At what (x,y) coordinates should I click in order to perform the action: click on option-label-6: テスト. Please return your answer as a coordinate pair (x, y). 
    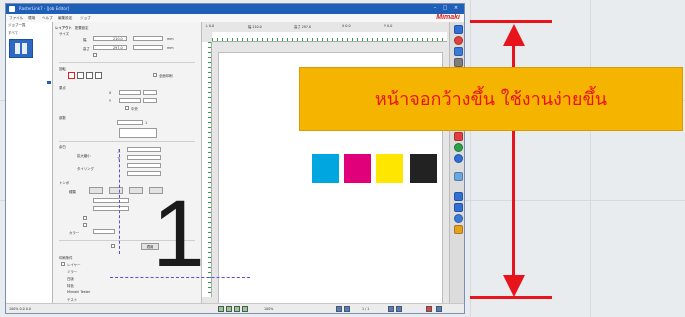
    Looking at the image, I should click on (72, 300).